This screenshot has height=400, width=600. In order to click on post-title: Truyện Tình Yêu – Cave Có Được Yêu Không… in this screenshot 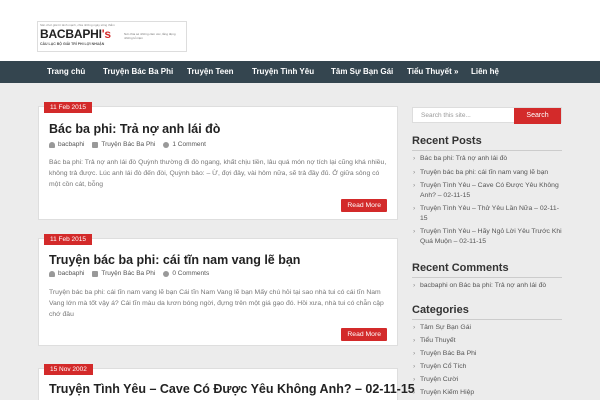, I will do `click(232, 389)`.